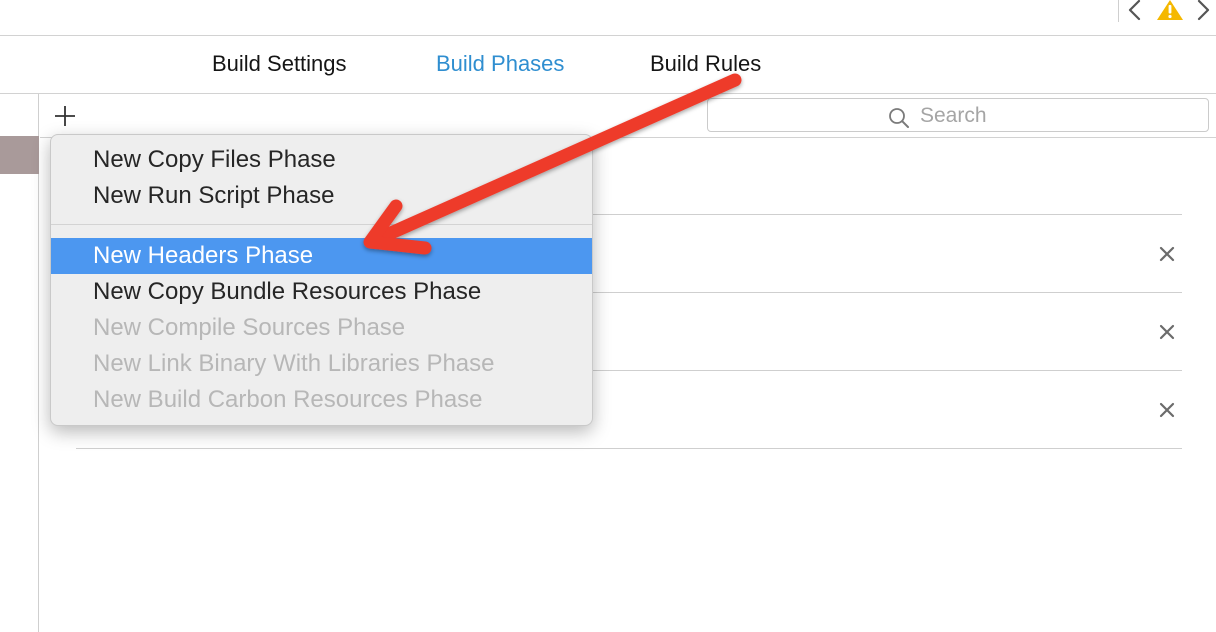  What do you see at coordinates (288, 399) in the screenshot?
I see `menu-item-new-build-carbon-resources-phase: New Build Carbon Resources Phase` at bounding box center [288, 399].